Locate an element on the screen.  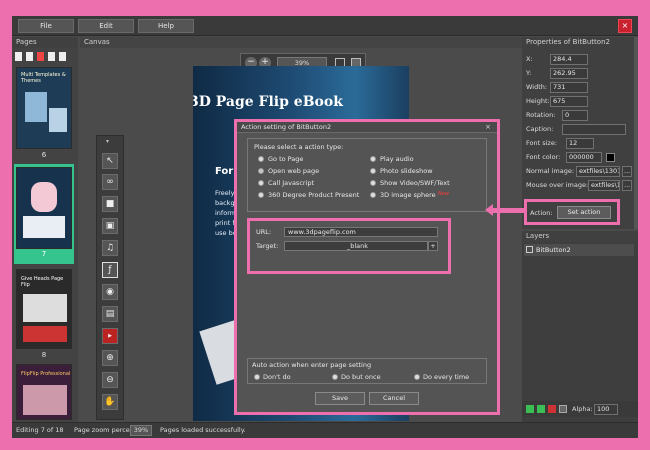
youtube-tool-icon: ▶ is located at coordinates (110, 336).